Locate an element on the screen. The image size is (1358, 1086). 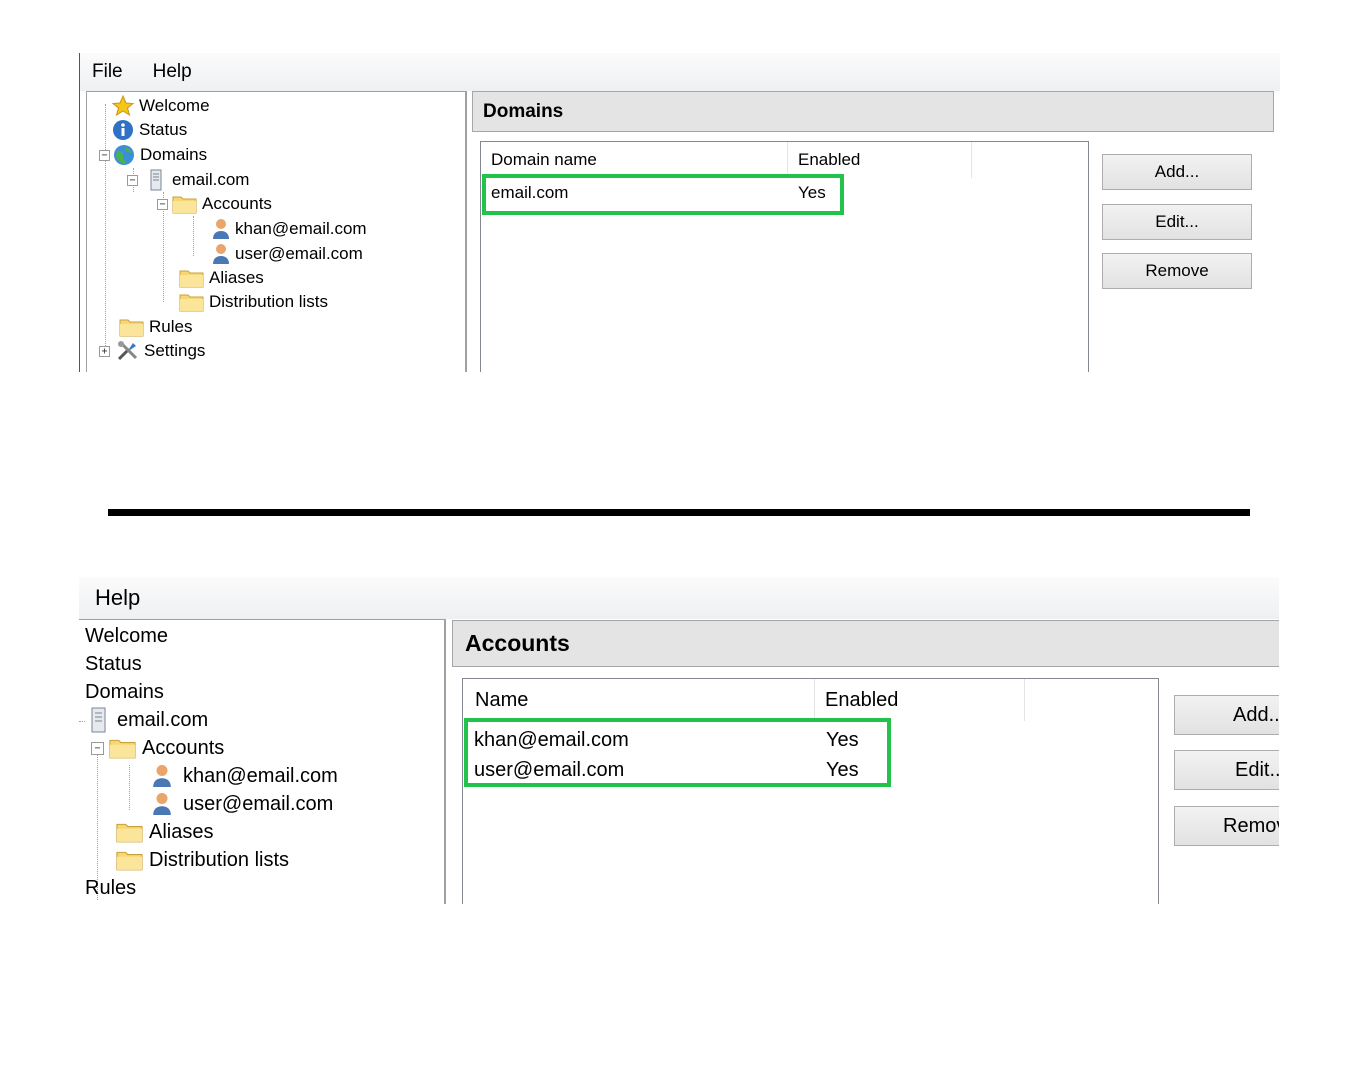
page-title: Accounts is located at coordinates (517, 643).